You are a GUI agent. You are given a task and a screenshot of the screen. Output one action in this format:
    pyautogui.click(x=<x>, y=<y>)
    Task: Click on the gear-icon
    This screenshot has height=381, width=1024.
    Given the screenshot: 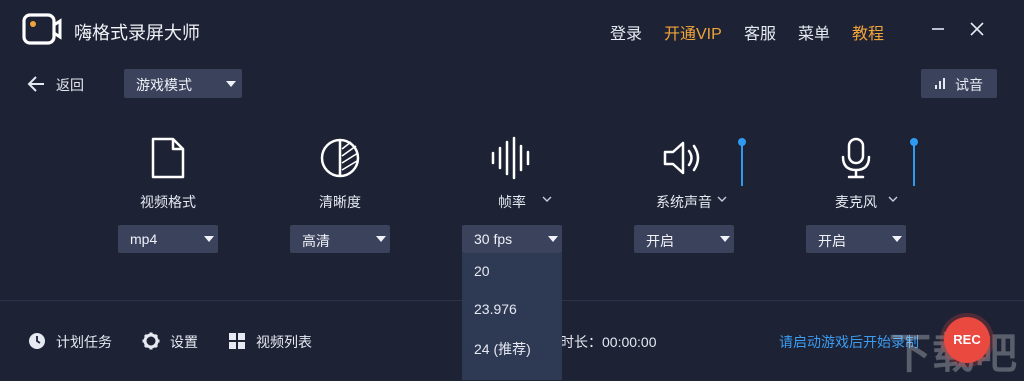 What is the action you would take?
    pyautogui.click(x=151, y=341)
    